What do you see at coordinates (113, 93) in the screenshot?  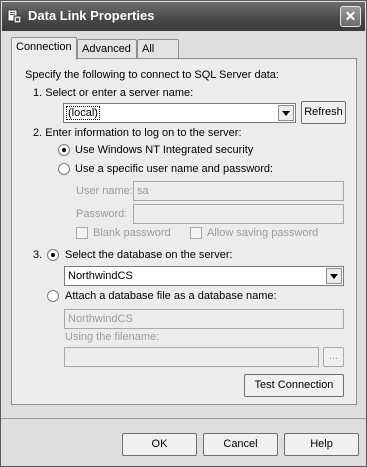 I see `step1-label: 1. Select or enter a server name:` at bounding box center [113, 93].